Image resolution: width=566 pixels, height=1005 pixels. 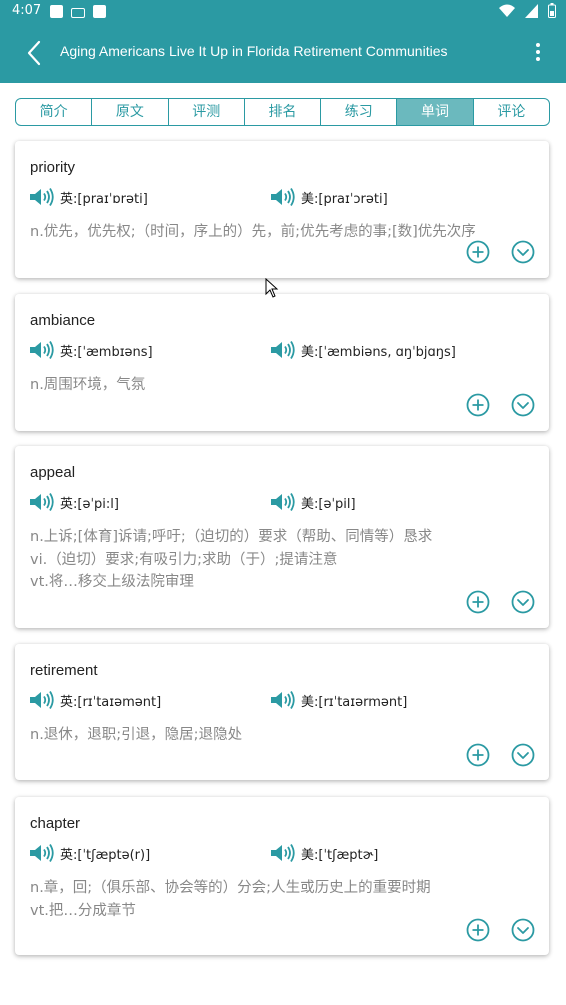 I want to click on word-title: chapter, so click(x=55, y=823).